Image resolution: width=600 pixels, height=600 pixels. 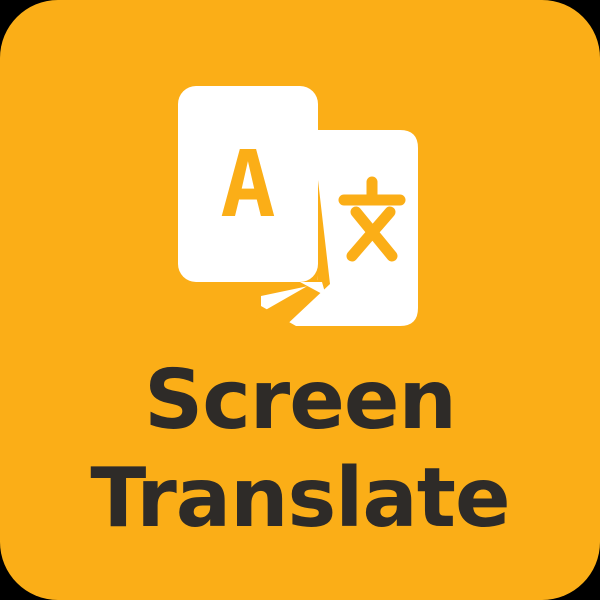 I want to click on source-letter-icon: A, so click(x=247, y=184).